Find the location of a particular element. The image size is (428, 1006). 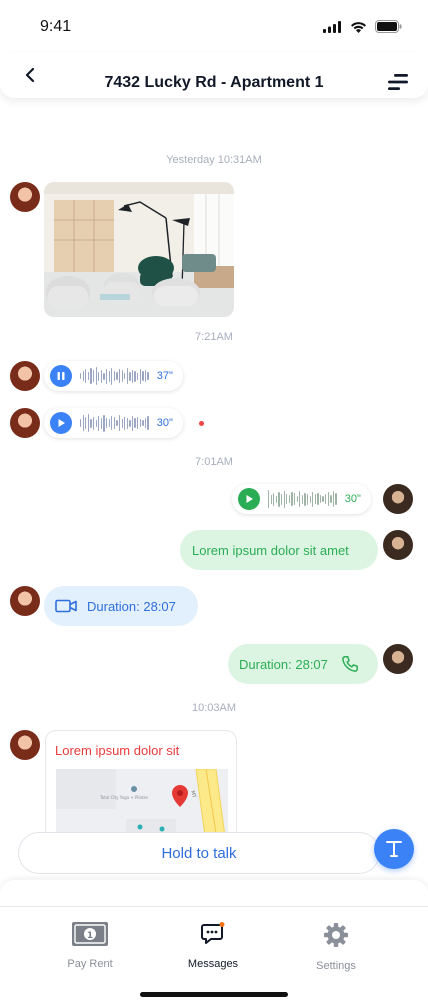

voice-call-message: Duration: 28:07 is located at coordinates (303, 664).